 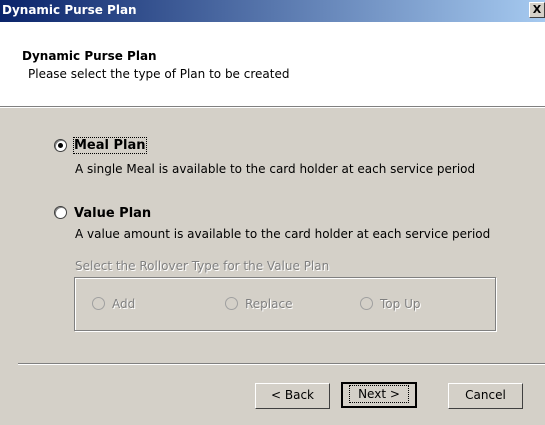 I want to click on back-button-label: < Back, so click(x=292, y=395).